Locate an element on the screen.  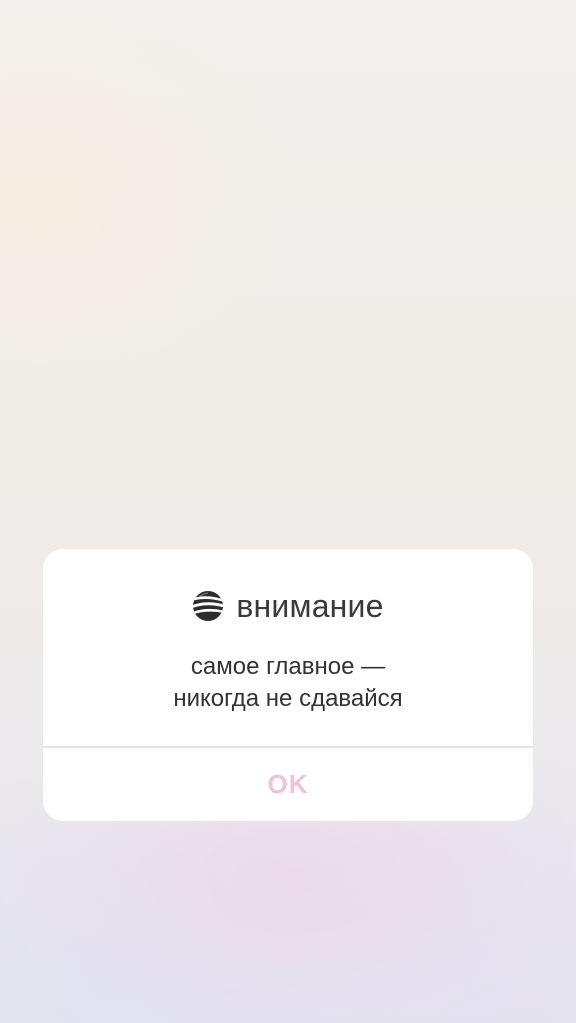
ok-button: OK is located at coordinates (288, 784).